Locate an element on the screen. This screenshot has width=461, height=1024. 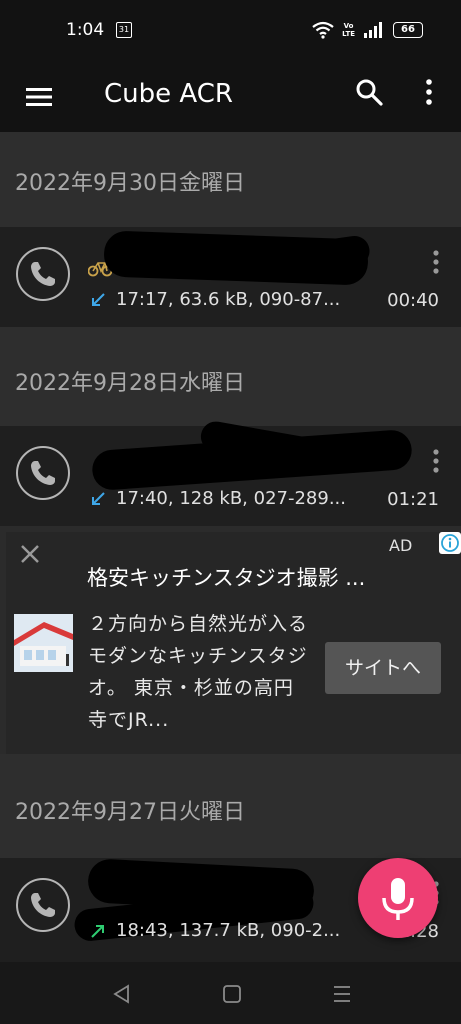
record-voice-fab is located at coordinates (398, 898).